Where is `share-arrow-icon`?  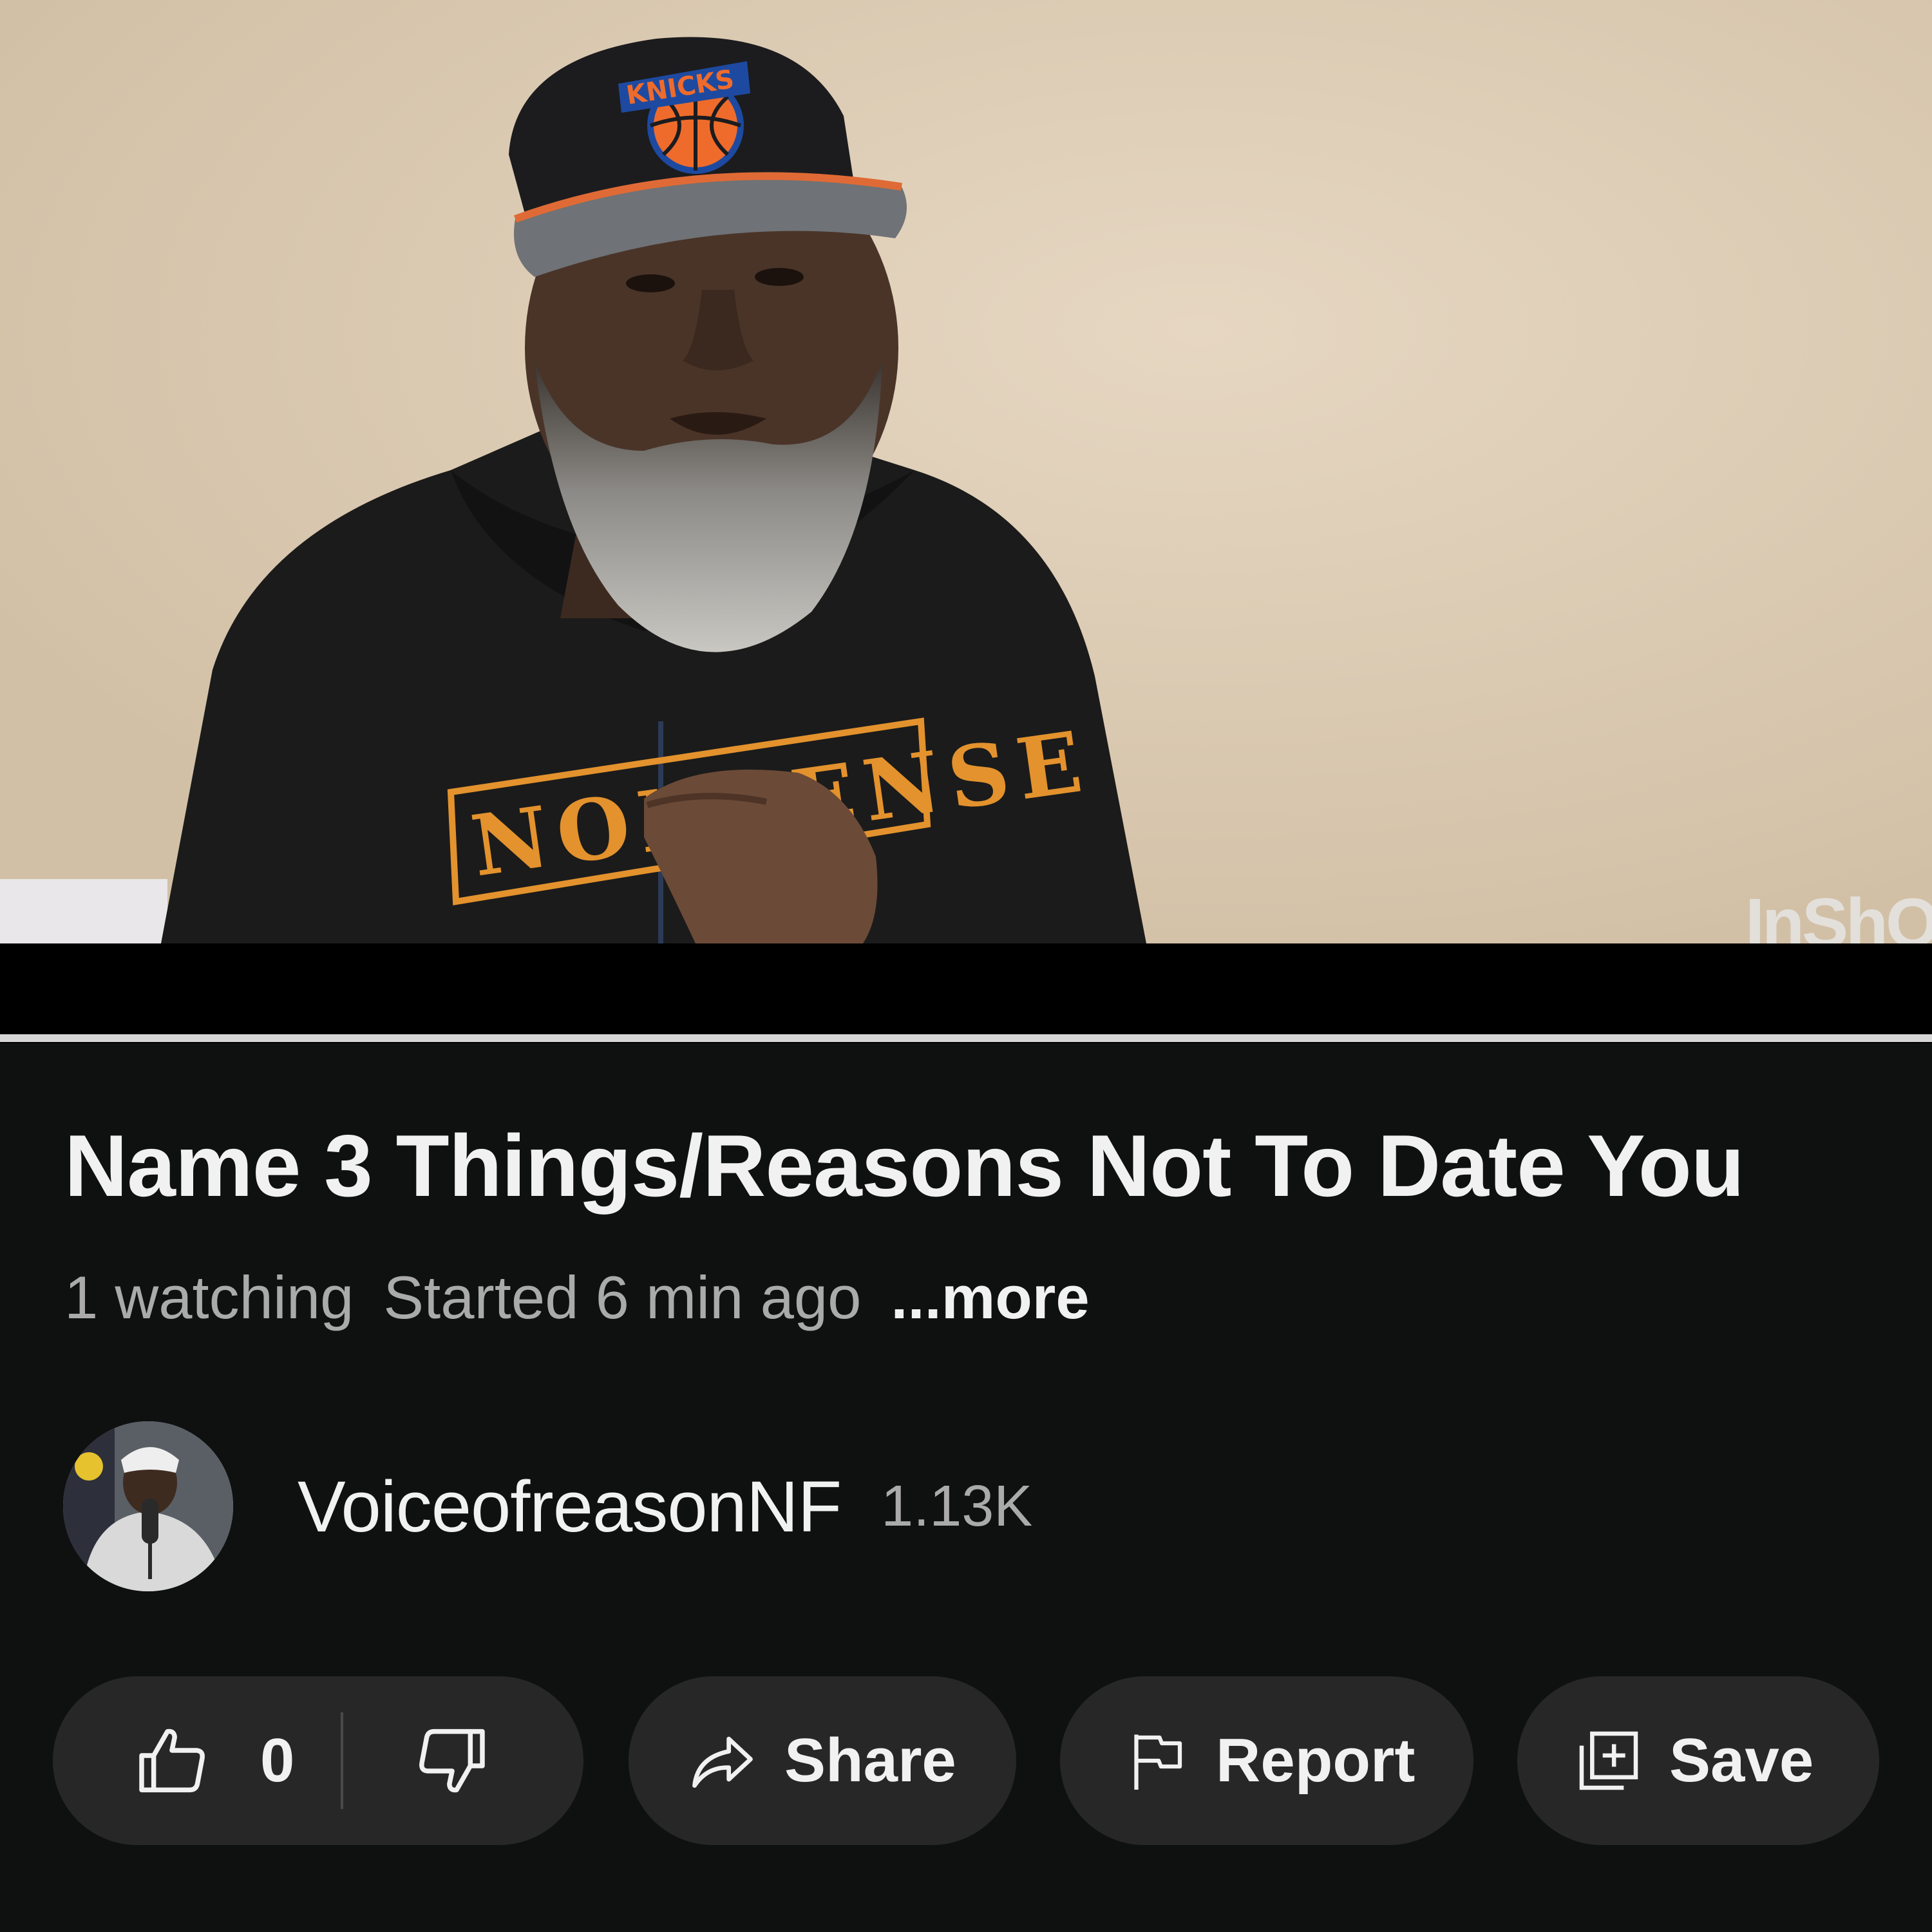
share-arrow-icon is located at coordinates (722, 1762).